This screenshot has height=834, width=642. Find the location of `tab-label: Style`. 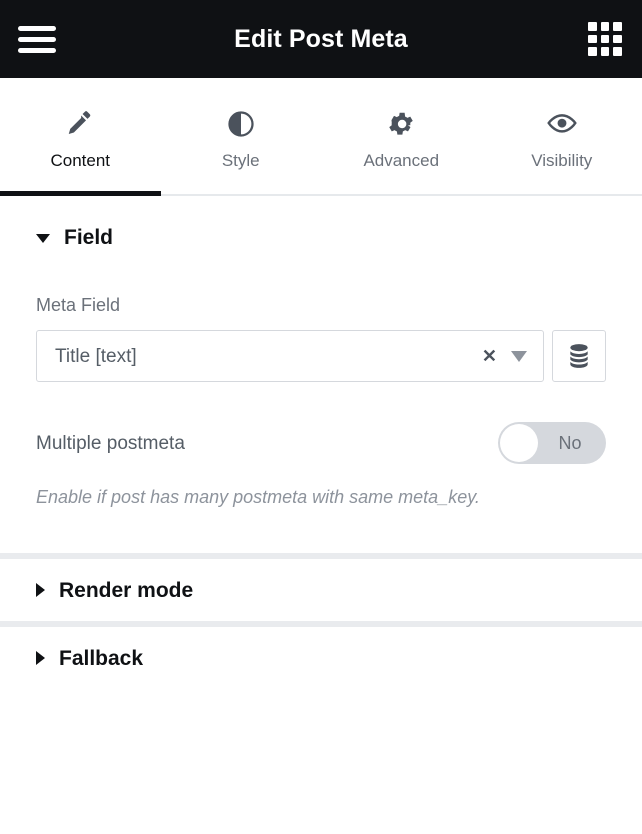

tab-label: Style is located at coordinates (240, 160).